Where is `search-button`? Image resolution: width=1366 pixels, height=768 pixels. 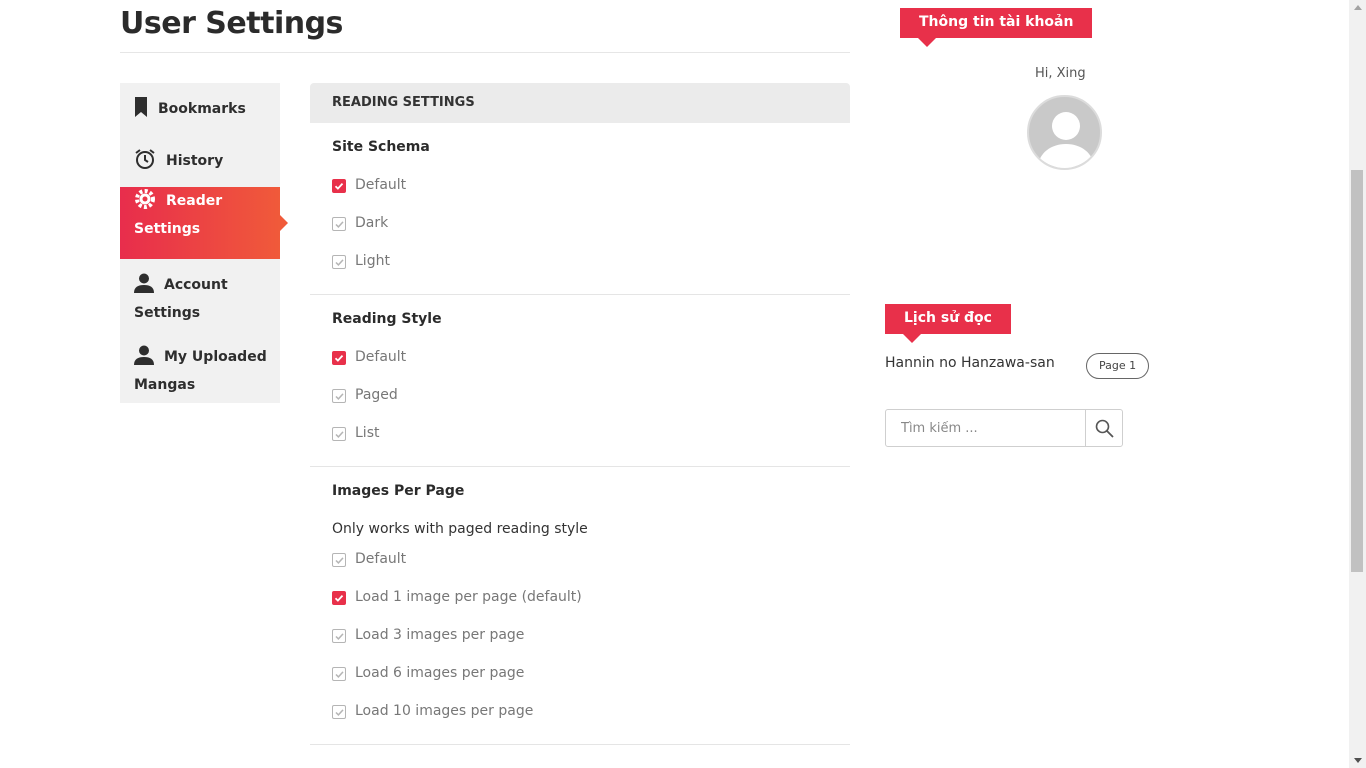 search-button is located at coordinates (1103, 428).